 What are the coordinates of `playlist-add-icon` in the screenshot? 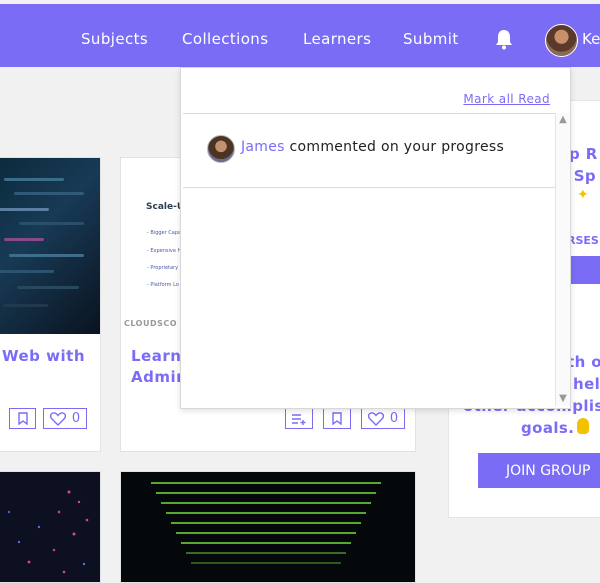 It's located at (299, 419).